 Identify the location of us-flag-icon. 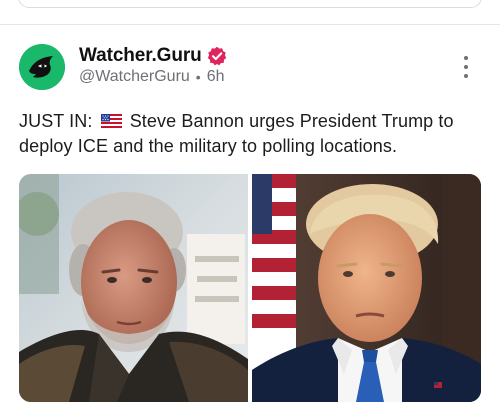
(111, 121).